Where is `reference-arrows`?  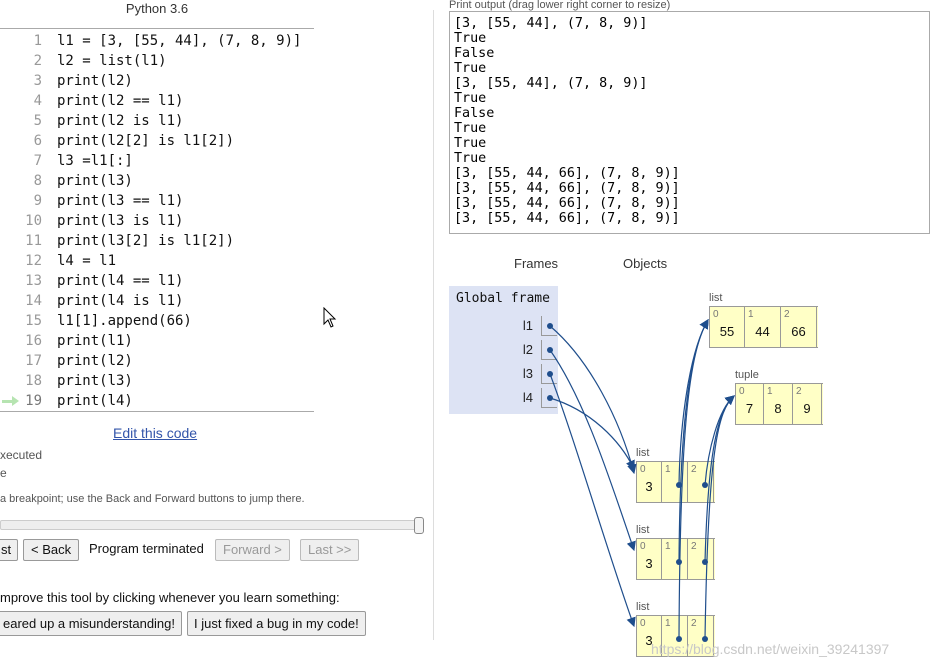
reference-arrows is located at coordinates (641, 480).